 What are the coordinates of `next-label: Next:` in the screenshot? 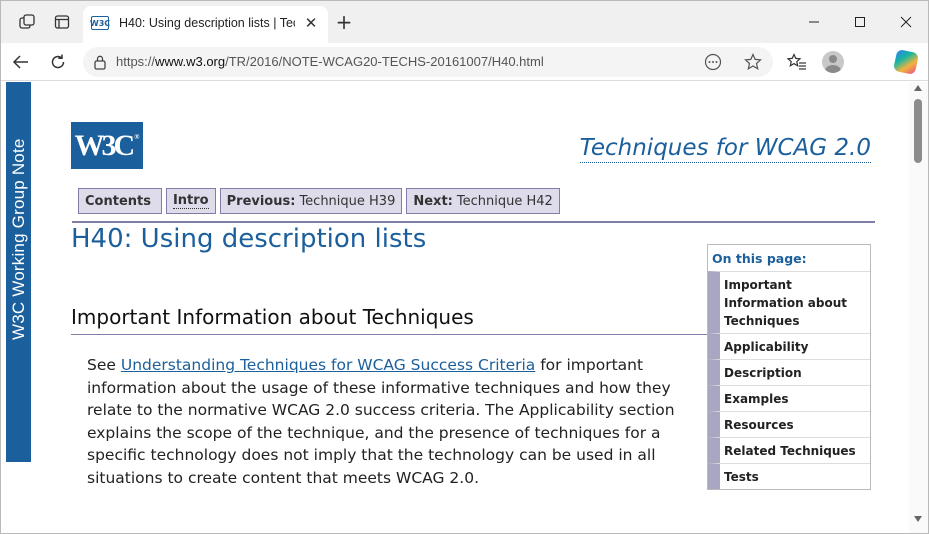 It's located at (433, 201).